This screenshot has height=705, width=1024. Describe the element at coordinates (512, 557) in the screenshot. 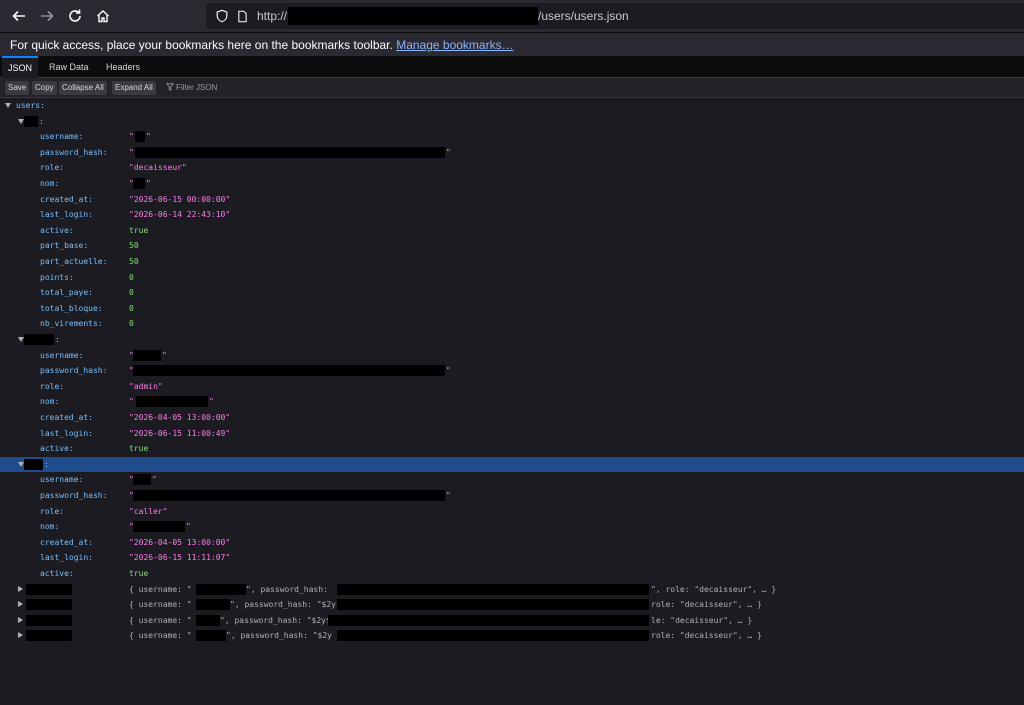

I see `tree-row-field: last_login: "2026-06-15 11:11:07"` at that location.